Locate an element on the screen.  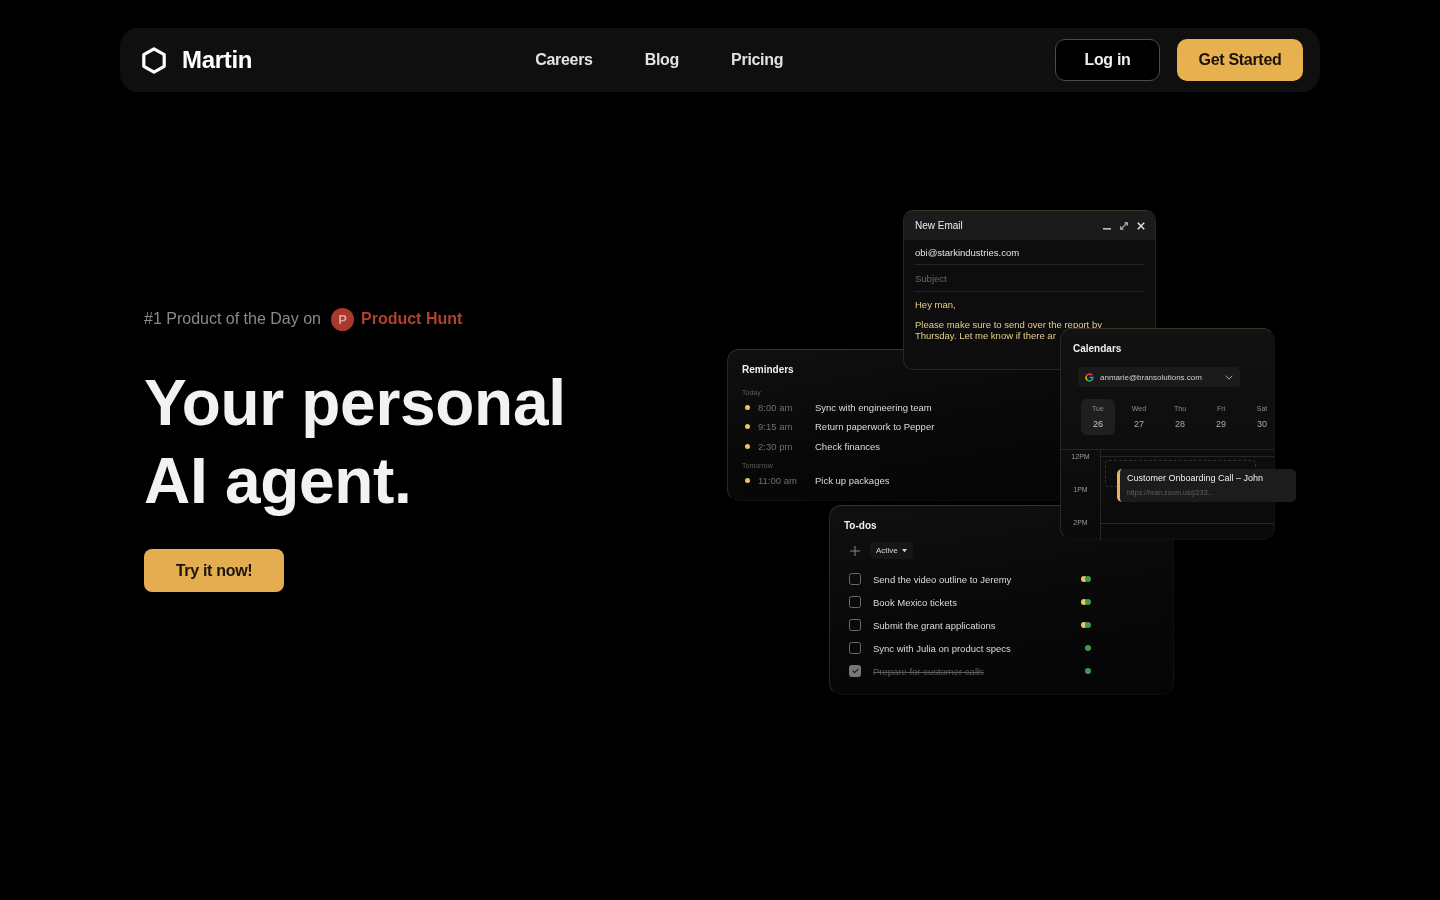
check-icon is located at coordinates (855, 671).